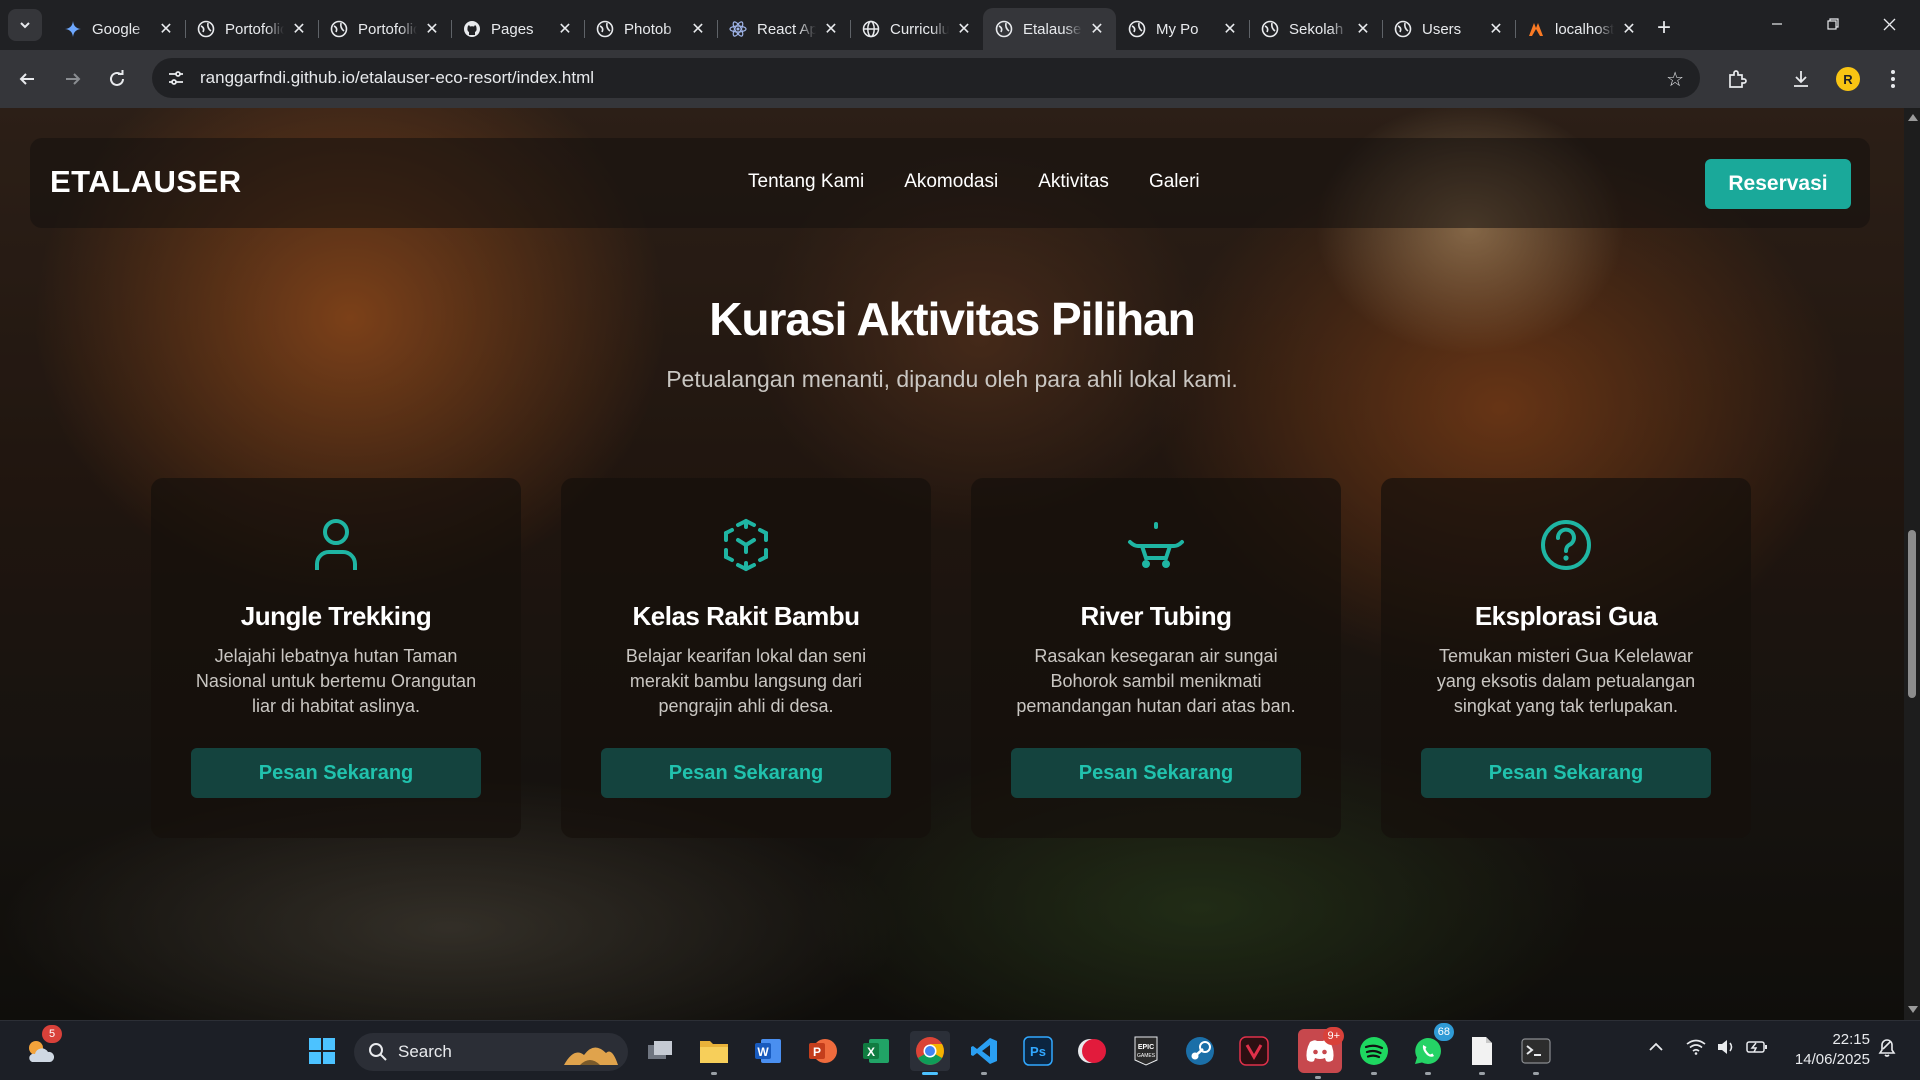 The height and width of the screenshot is (1080, 1920). Describe the element at coordinates (1073, 182) in the screenshot. I see `nav-aktivitas: Aktivitas` at that location.